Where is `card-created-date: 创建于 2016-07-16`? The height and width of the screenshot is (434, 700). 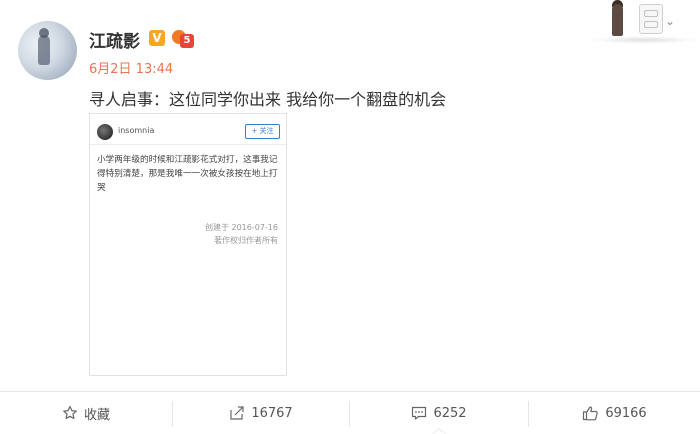
card-created-date: 创建于 2016-07-16 is located at coordinates (241, 227).